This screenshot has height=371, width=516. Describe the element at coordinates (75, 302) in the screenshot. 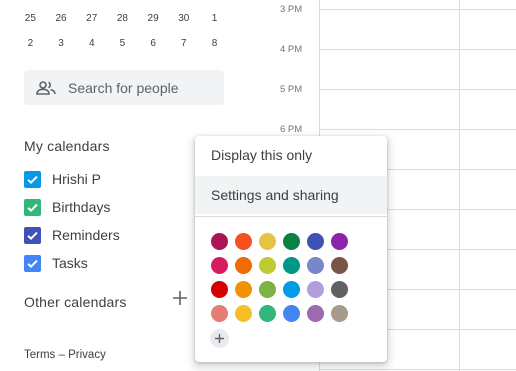

I see `other-calendars-heading: Other calendars` at that location.